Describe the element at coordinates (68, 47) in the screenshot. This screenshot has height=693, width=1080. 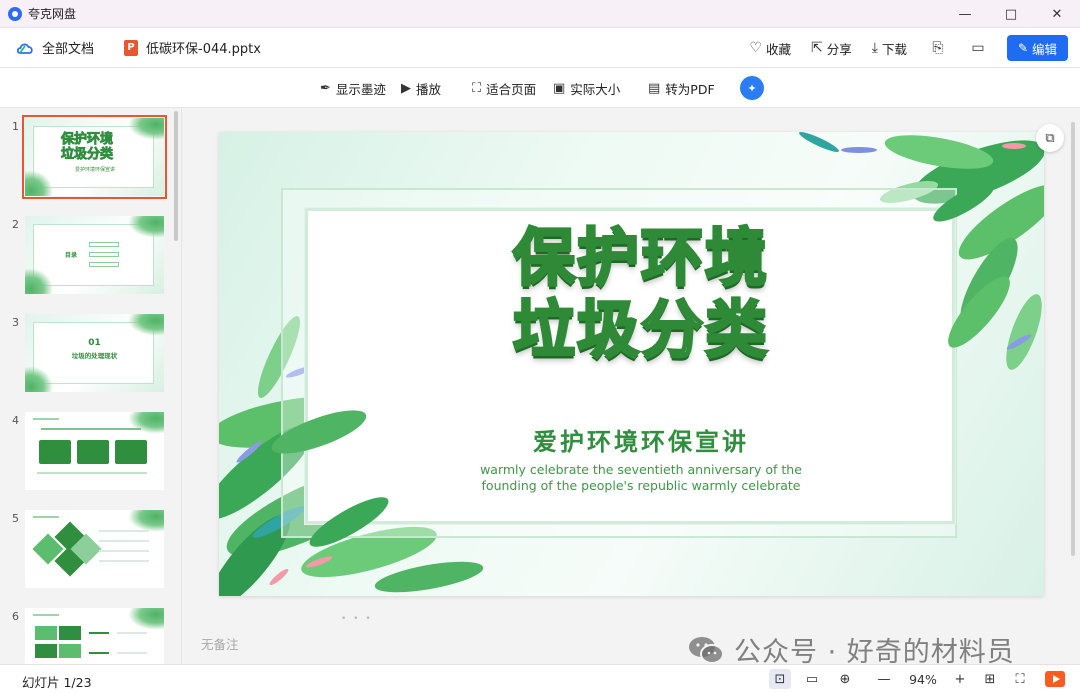
I see `all-documents-link: 全部文档` at that location.